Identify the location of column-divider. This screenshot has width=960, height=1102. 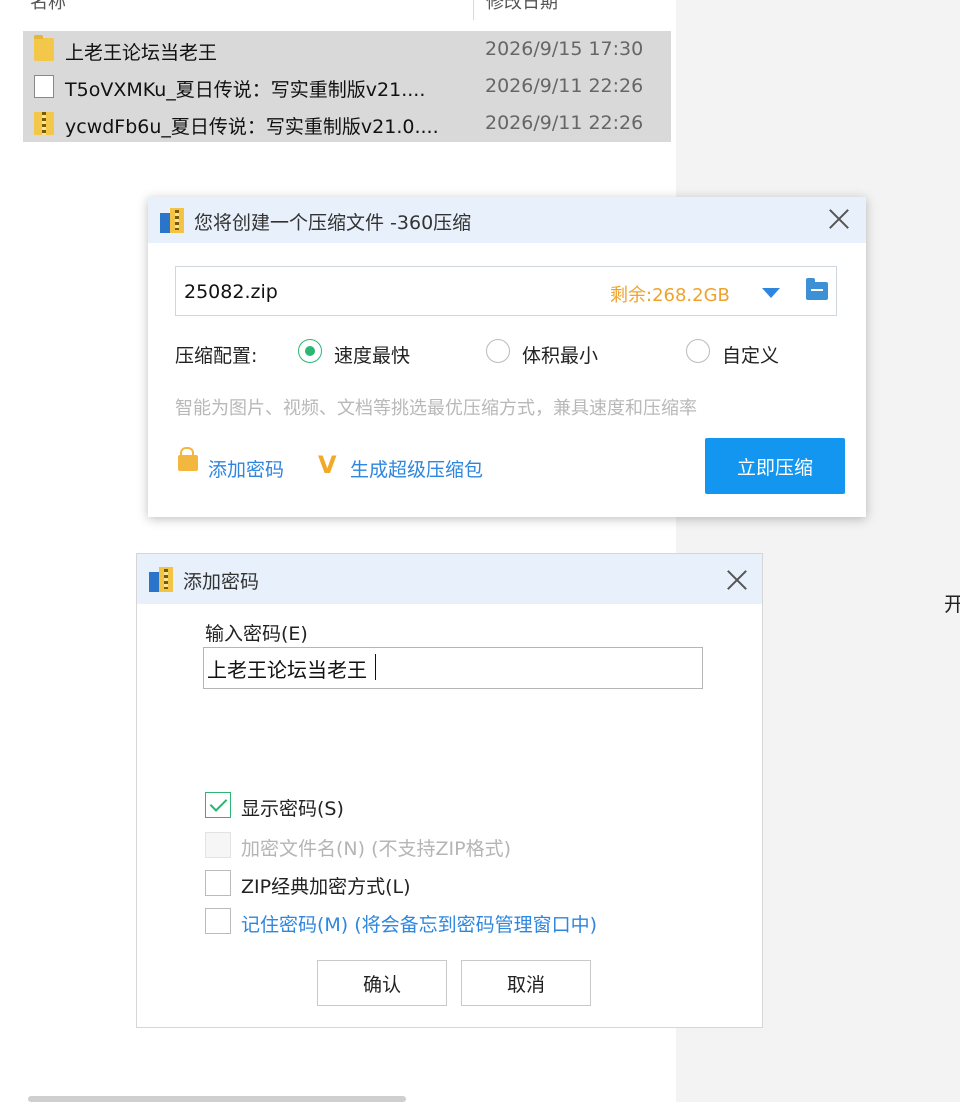
(473, 10).